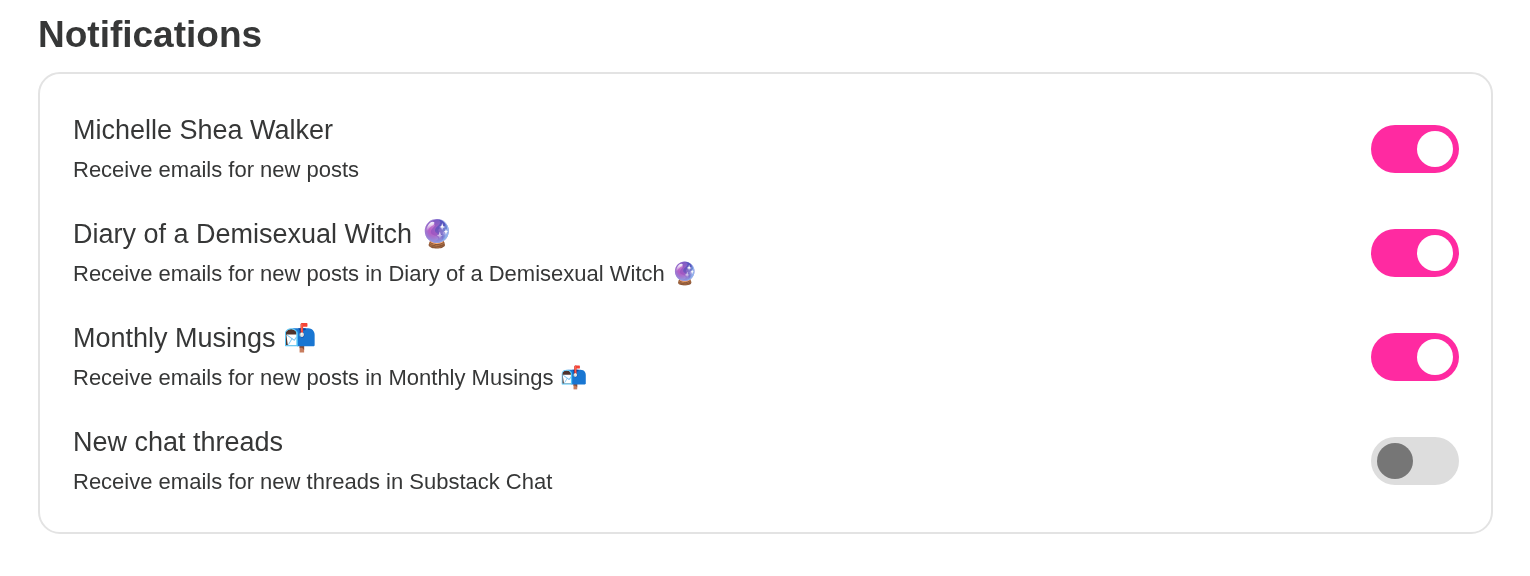 This screenshot has width=1530, height=576. I want to click on setting-description: Receive emails for new posts, so click(216, 170).